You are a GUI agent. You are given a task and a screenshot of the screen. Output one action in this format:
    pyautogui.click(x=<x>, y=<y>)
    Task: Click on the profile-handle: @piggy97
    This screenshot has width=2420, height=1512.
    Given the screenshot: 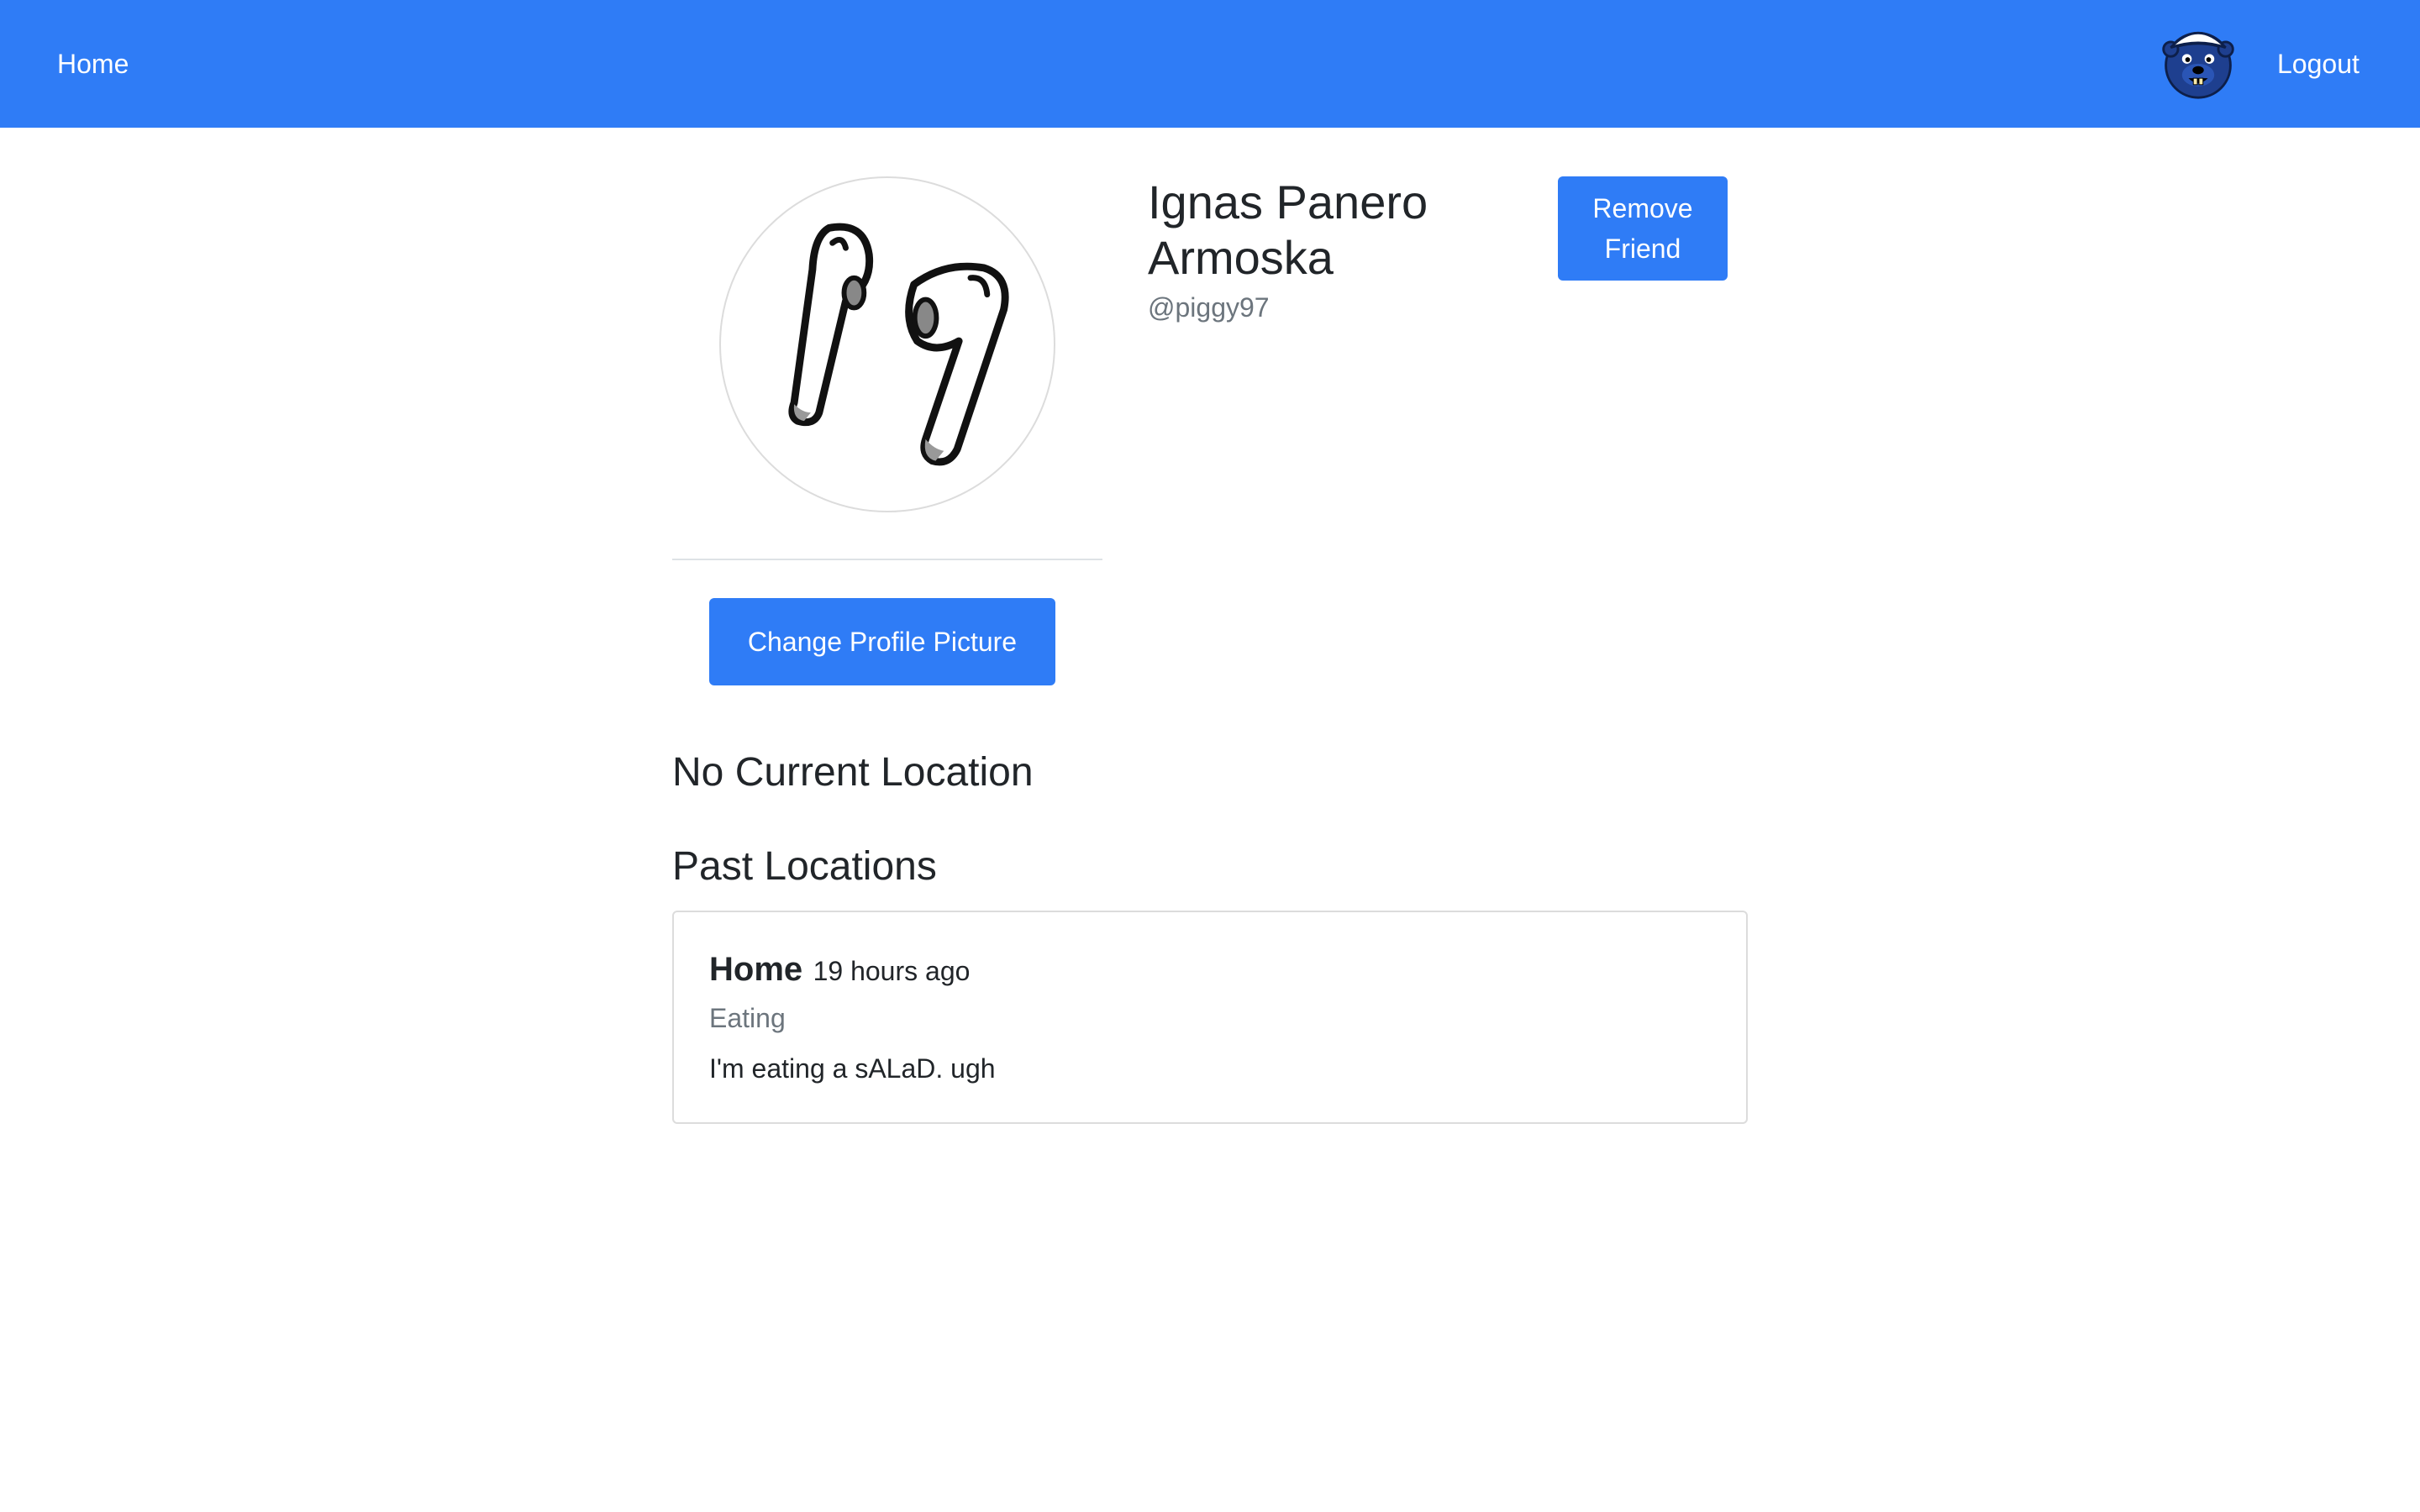 What is the action you would take?
    pyautogui.click(x=1209, y=307)
    